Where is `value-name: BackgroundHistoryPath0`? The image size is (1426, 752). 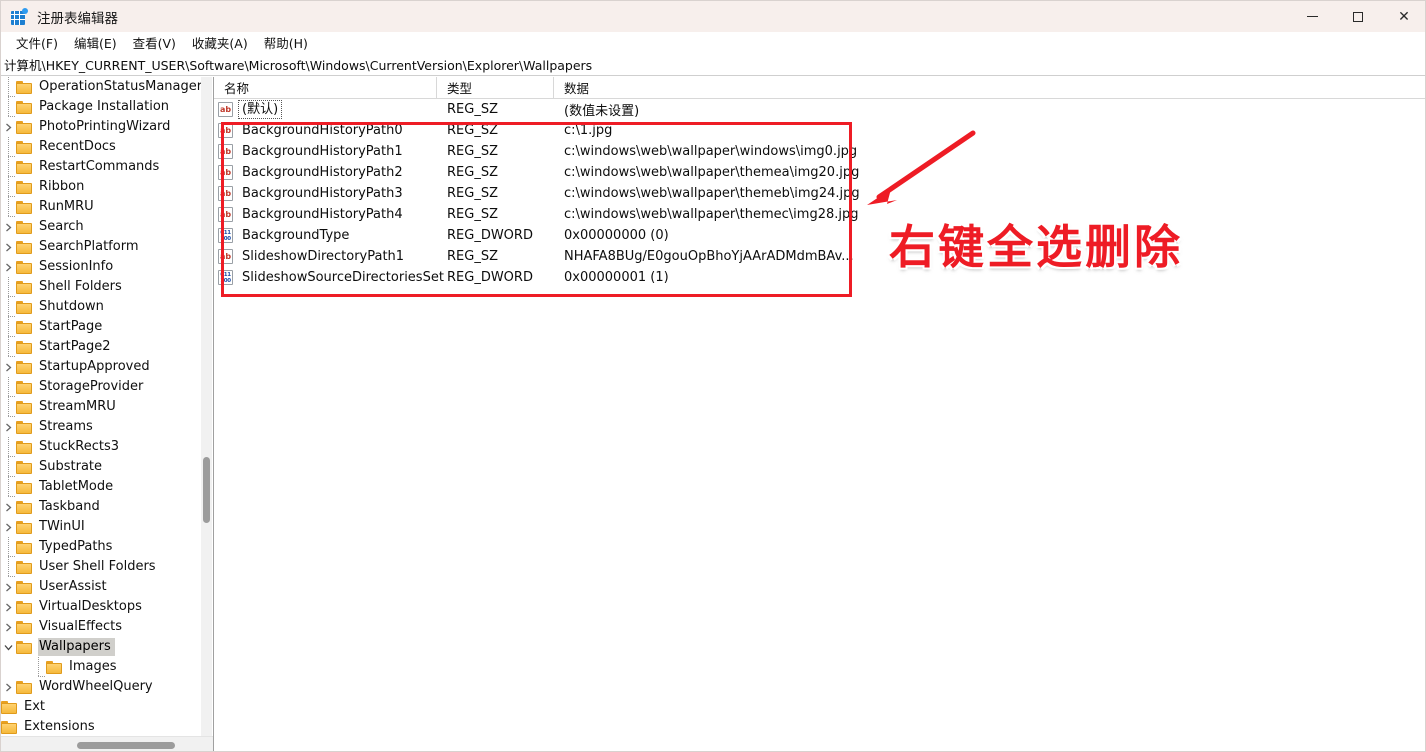 value-name: BackgroundHistoryPath0 is located at coordinates (322, 130).